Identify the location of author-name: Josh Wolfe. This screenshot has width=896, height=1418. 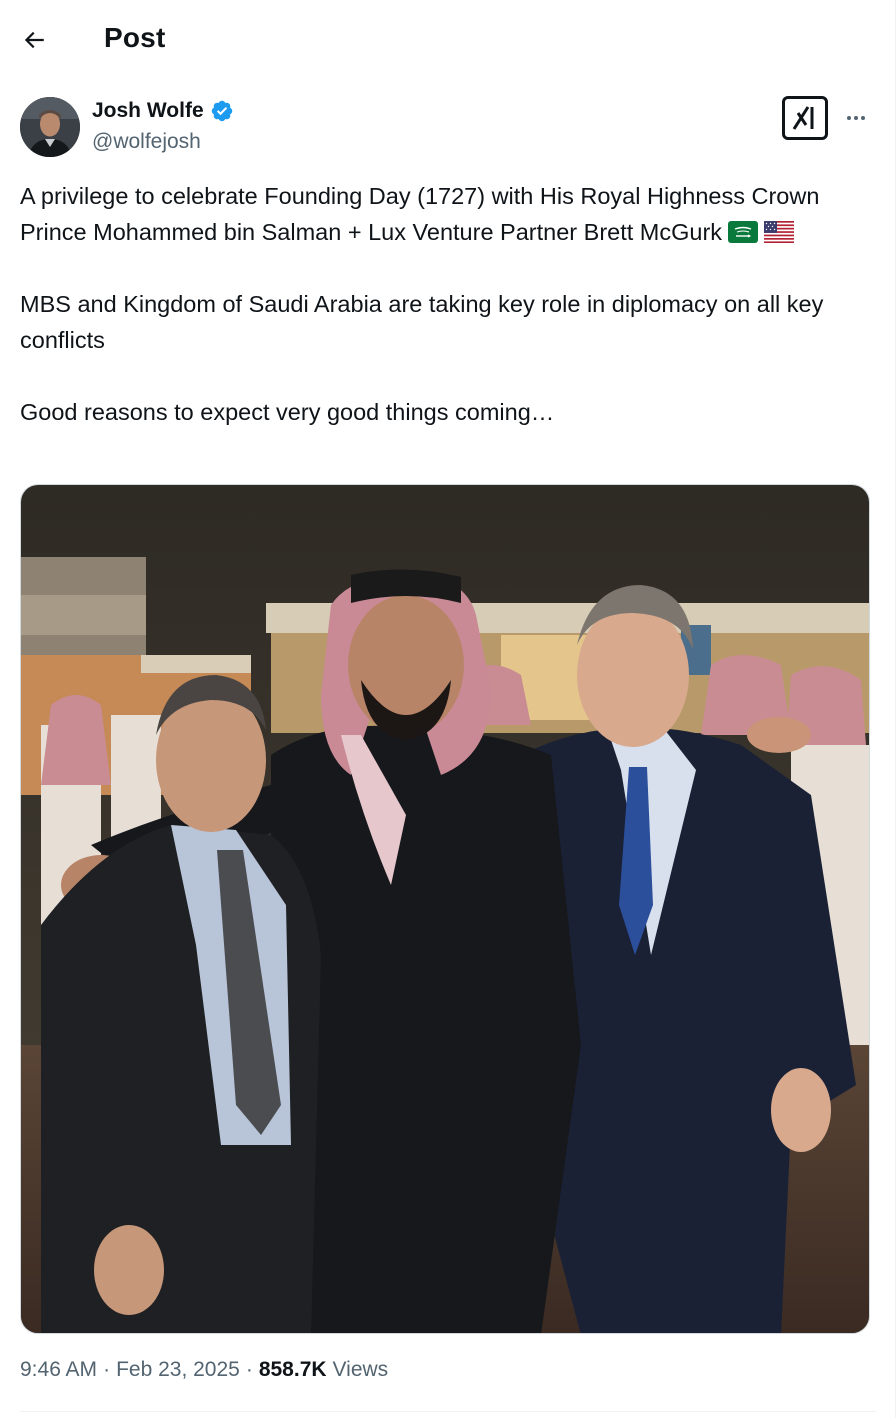
(163, 111).